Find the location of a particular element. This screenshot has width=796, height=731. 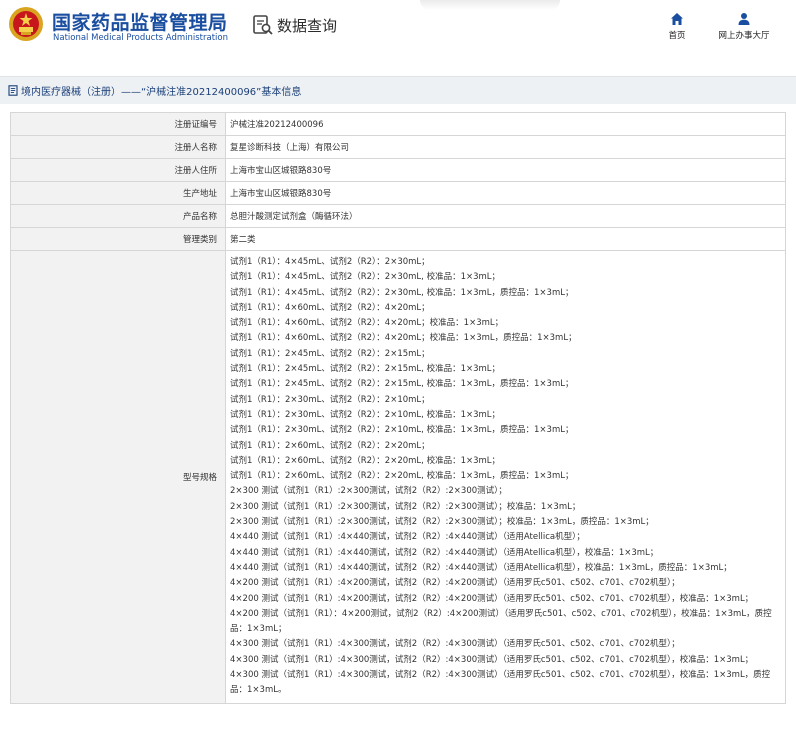

field-value: 总胆汁酸测定试剂盒（酶循环法） is located at coordinates (294, 217).